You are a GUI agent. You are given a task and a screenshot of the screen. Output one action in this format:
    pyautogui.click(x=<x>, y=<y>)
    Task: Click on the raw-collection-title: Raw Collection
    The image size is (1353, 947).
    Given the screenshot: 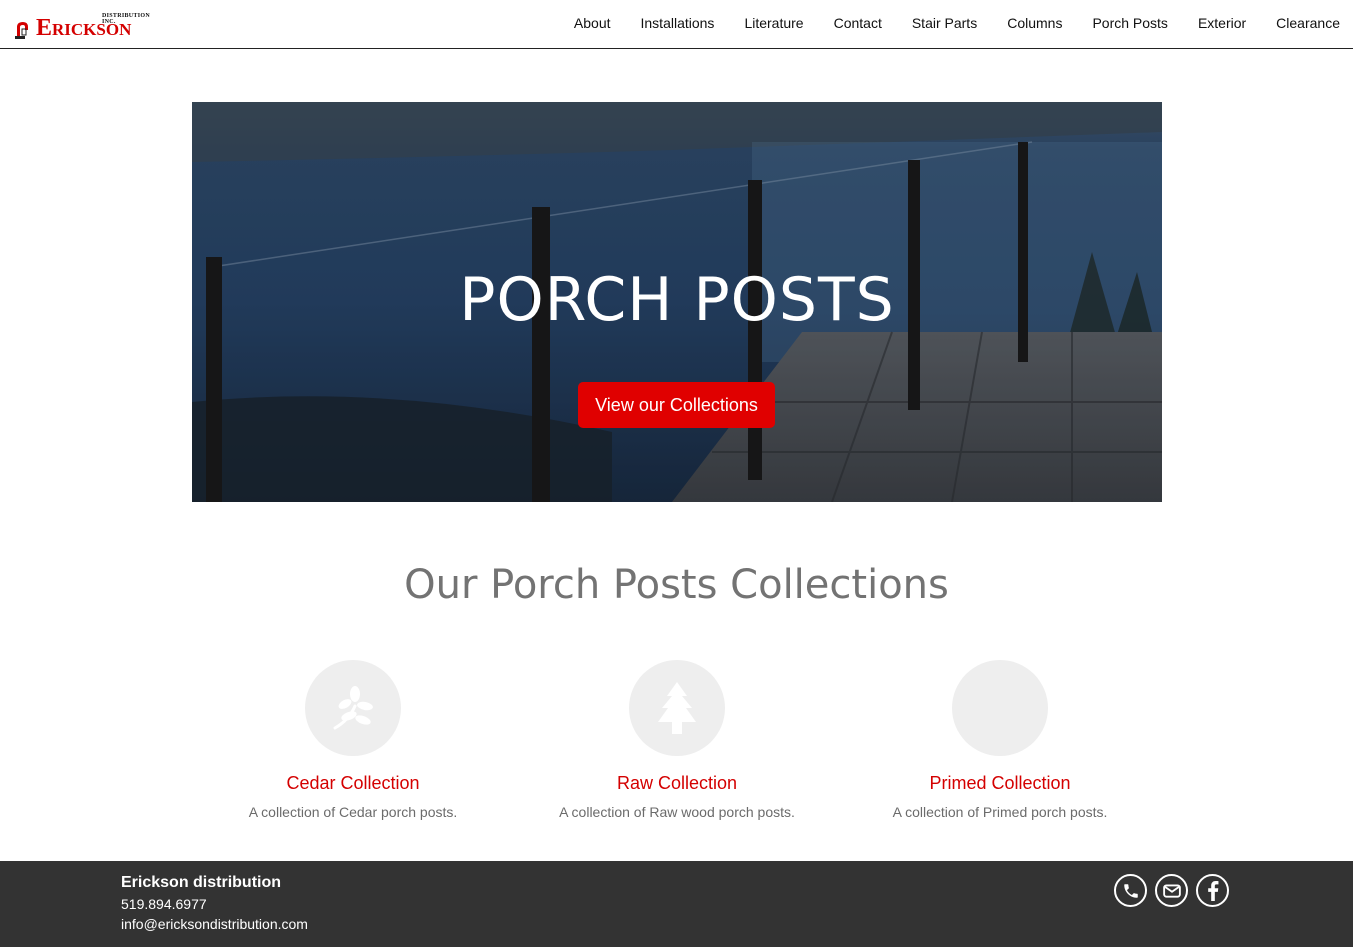 What is the action you would take?
    pyautogui.click(x=677, y=783)
    